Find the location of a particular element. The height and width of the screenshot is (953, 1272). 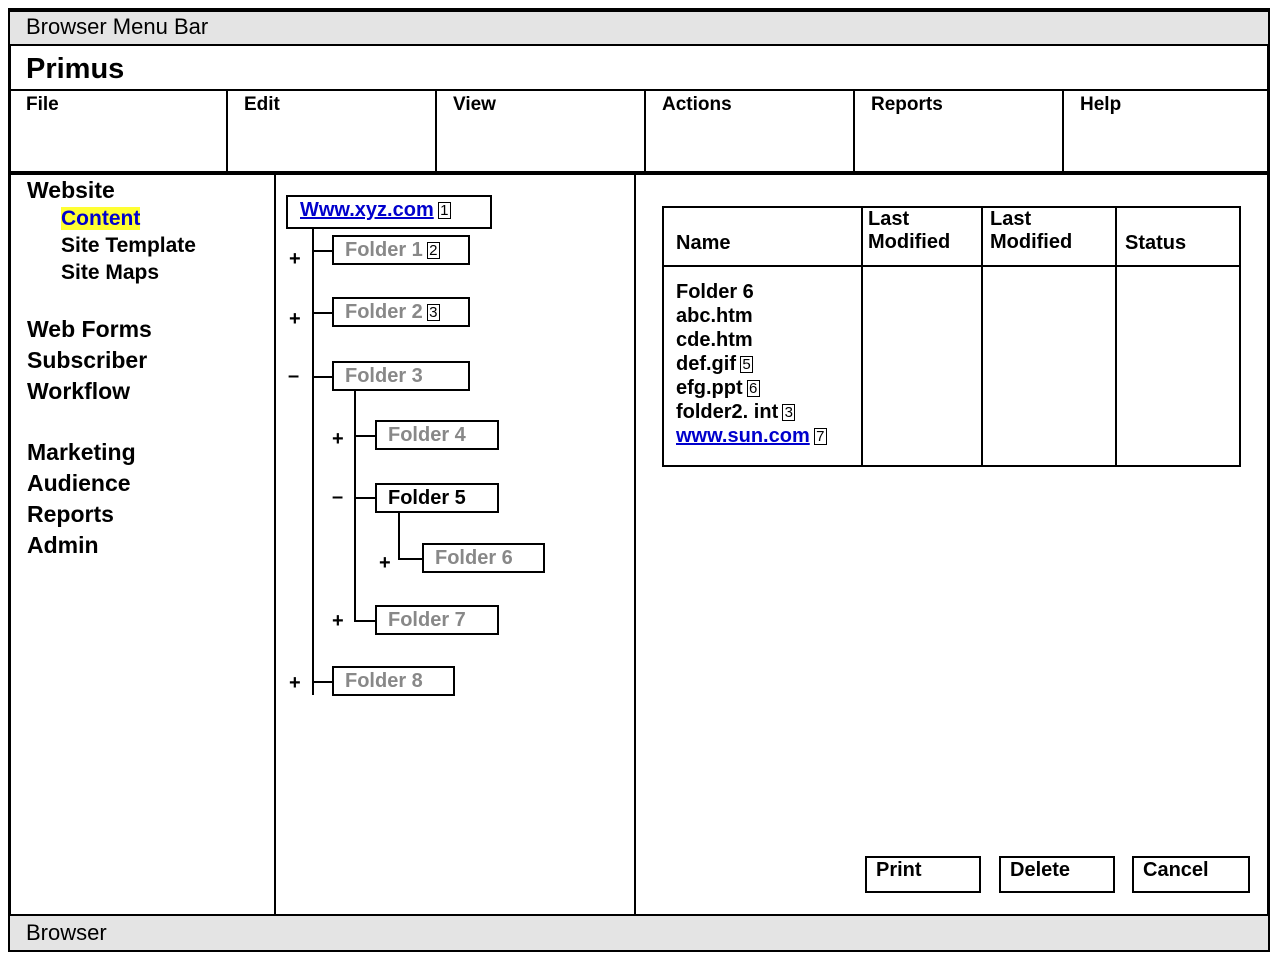

menu-reports: Reports is located at coordinates (957, 133).